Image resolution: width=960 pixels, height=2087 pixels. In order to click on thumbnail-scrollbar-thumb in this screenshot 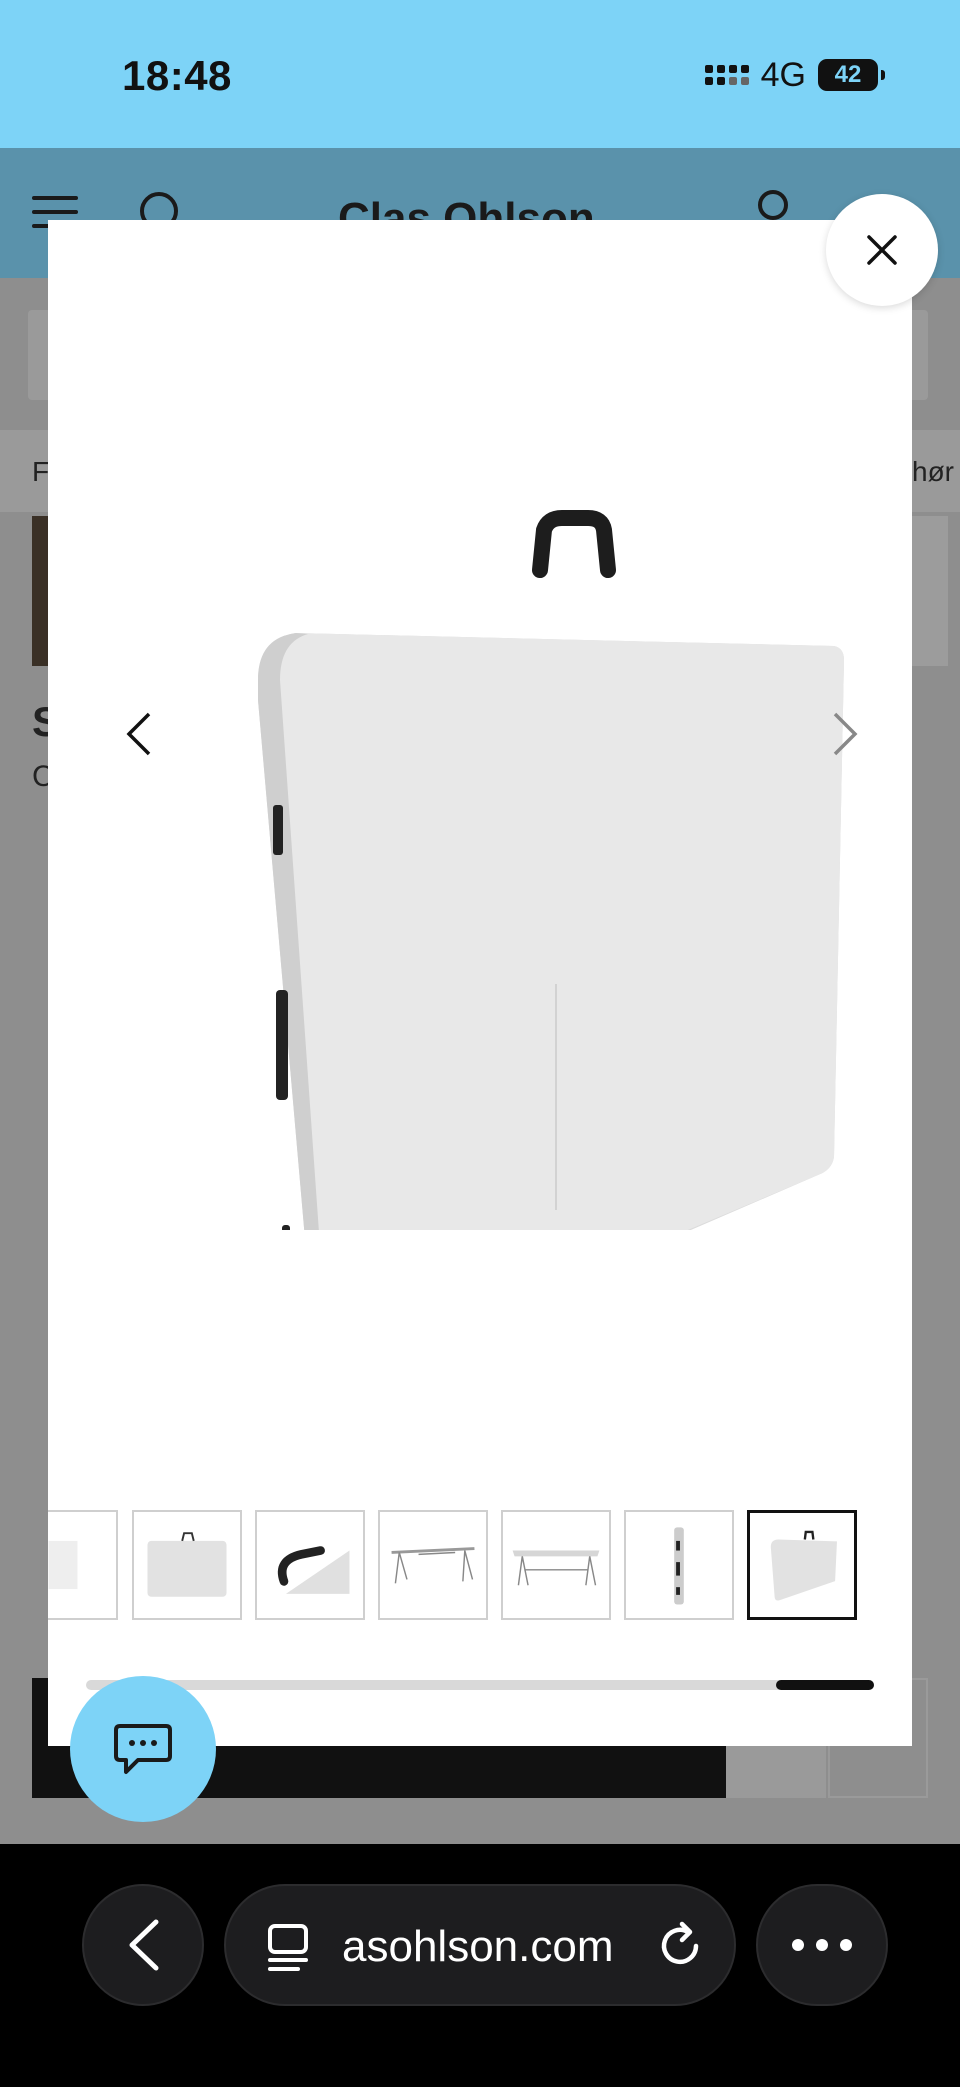, I will do `click(825, 1685)`.